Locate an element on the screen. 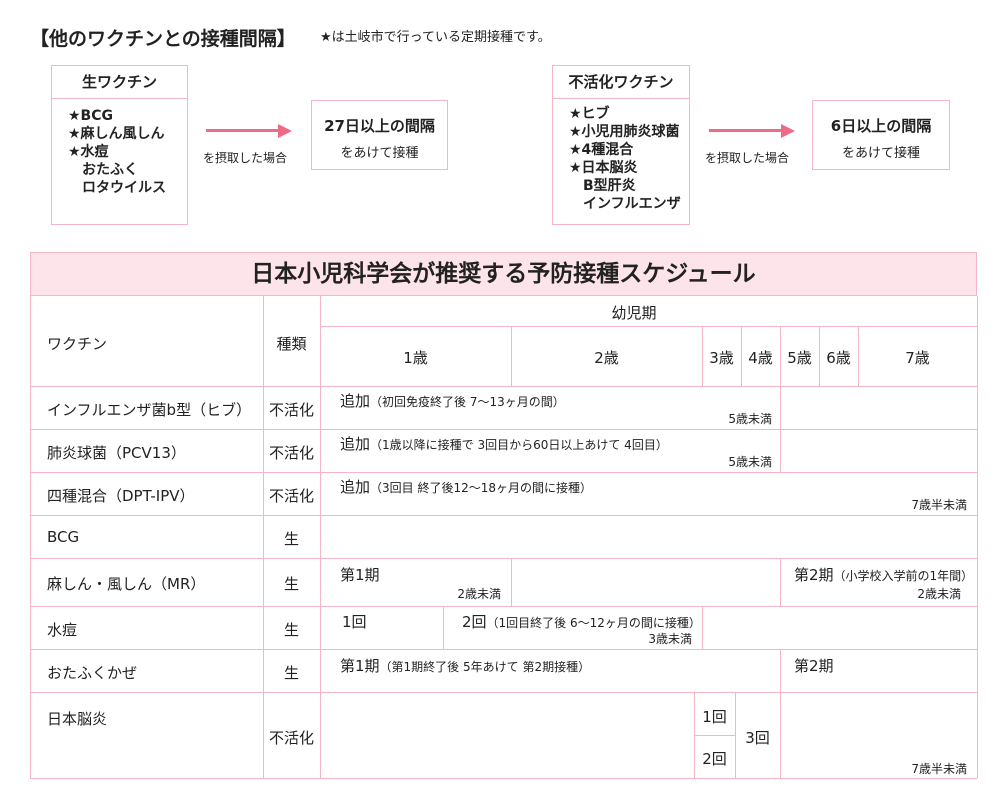 This screenshot has height=800, width=1000. schedule-entry: 追加（3回目 終了後12〜18ヶ月の間に接種） is located at coordinates (466, 486).